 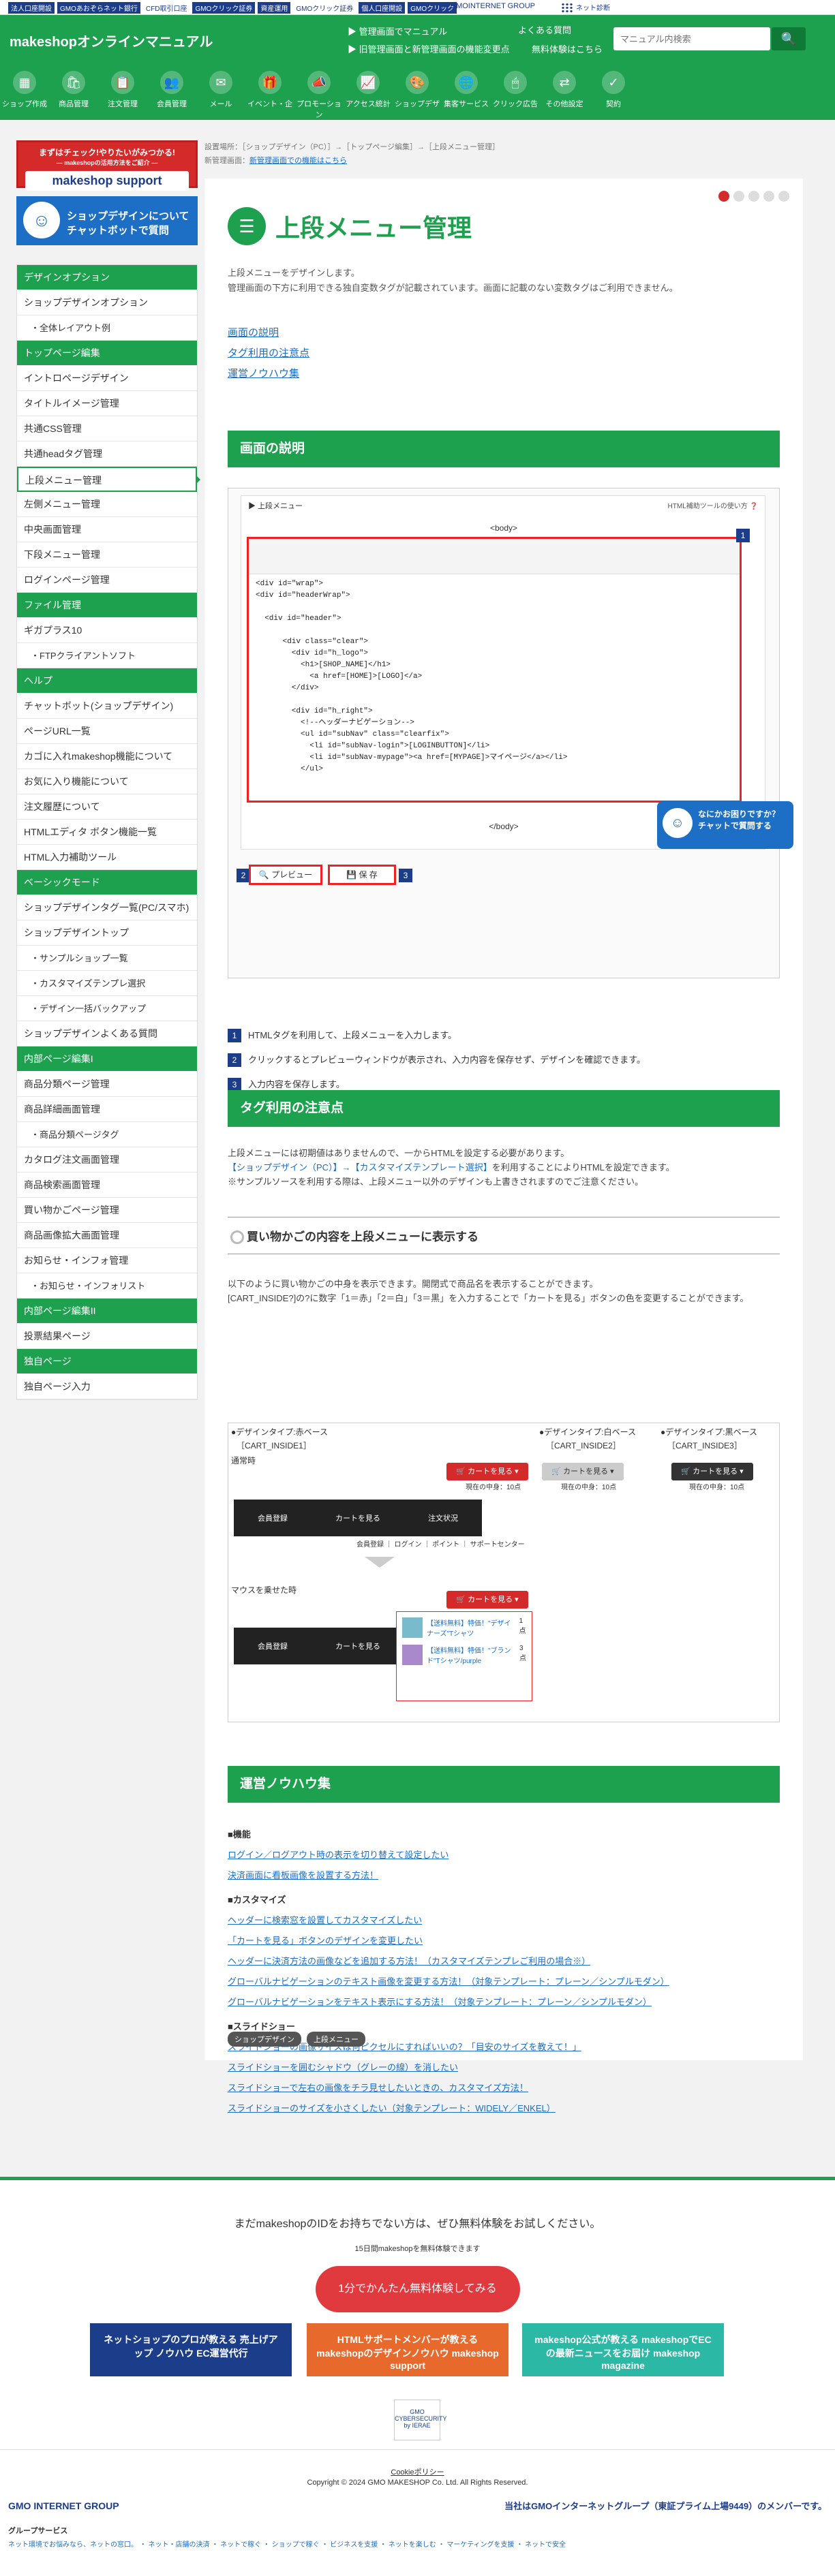 What do you see at coordinates (107, 655) in the screenshot?
I see `sidebar-item: ・FTPクライアントソフト` at bounding box center [107, 655].